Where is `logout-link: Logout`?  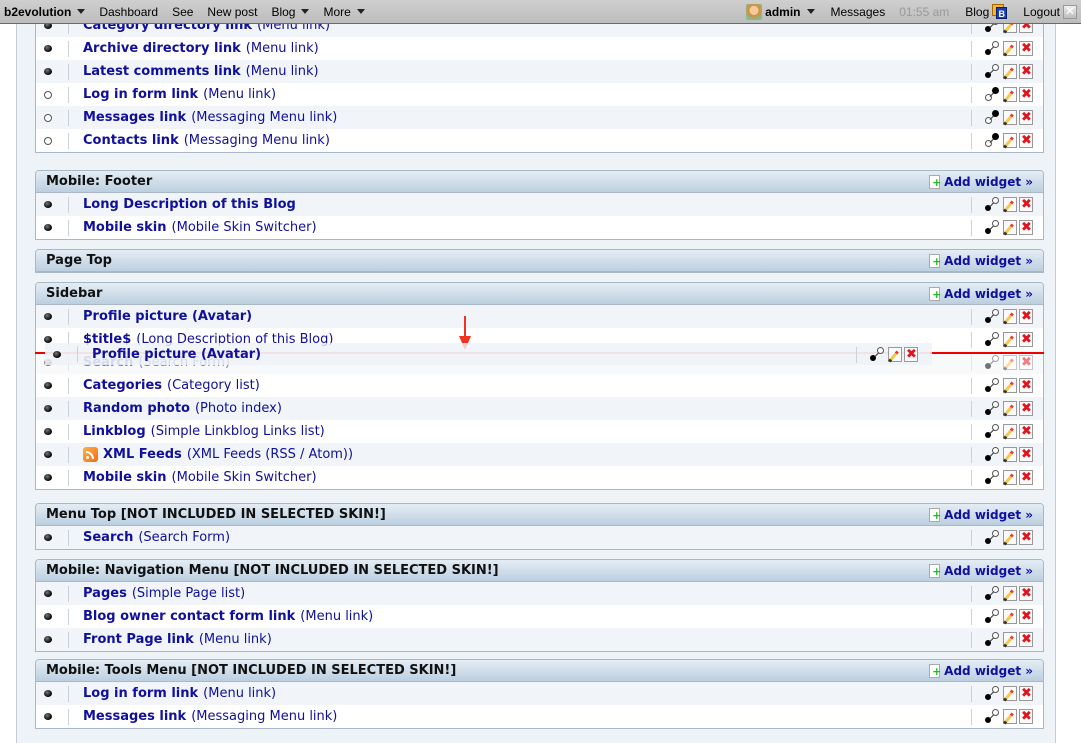 logout-link: Logout is located at coordinates (1050, 11).